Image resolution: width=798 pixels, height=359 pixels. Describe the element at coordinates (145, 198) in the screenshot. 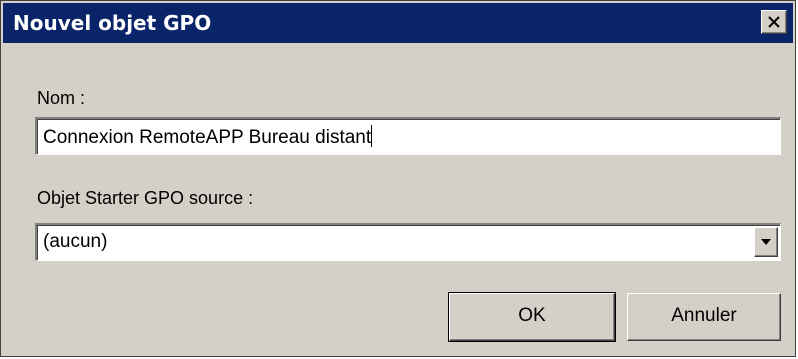

I see `starter-gpo-label: Objet Starter GPO source :` at that location.